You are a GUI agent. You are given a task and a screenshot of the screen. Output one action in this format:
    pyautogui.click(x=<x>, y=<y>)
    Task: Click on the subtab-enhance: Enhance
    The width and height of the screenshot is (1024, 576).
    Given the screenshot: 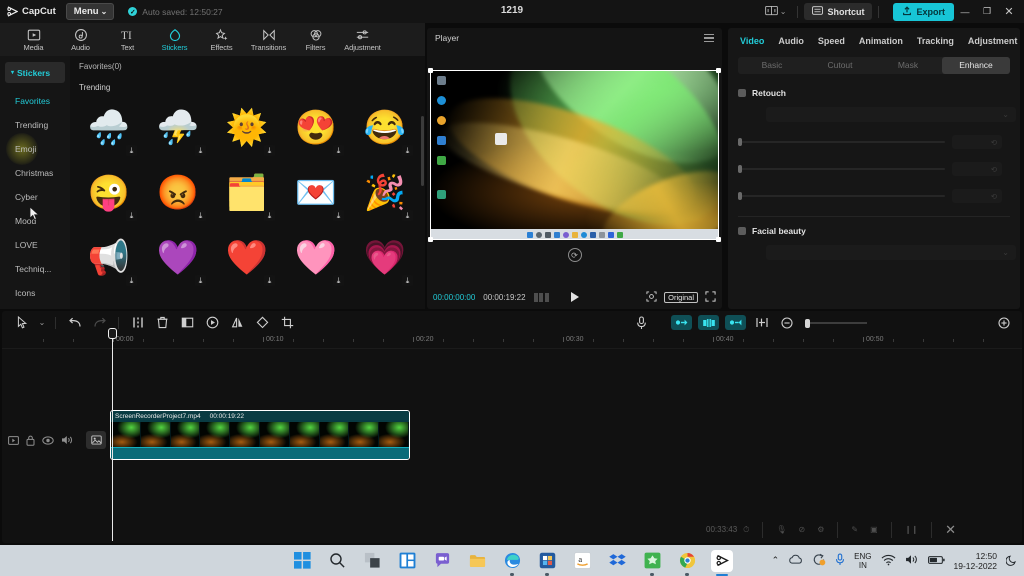 What is the action you would take?
    pyautogui.click(x=976, y=65)
    